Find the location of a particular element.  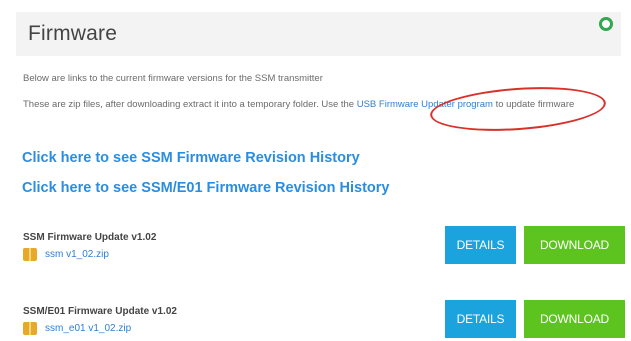

highlight-circle-annotation is located at coordinates (518, 109).